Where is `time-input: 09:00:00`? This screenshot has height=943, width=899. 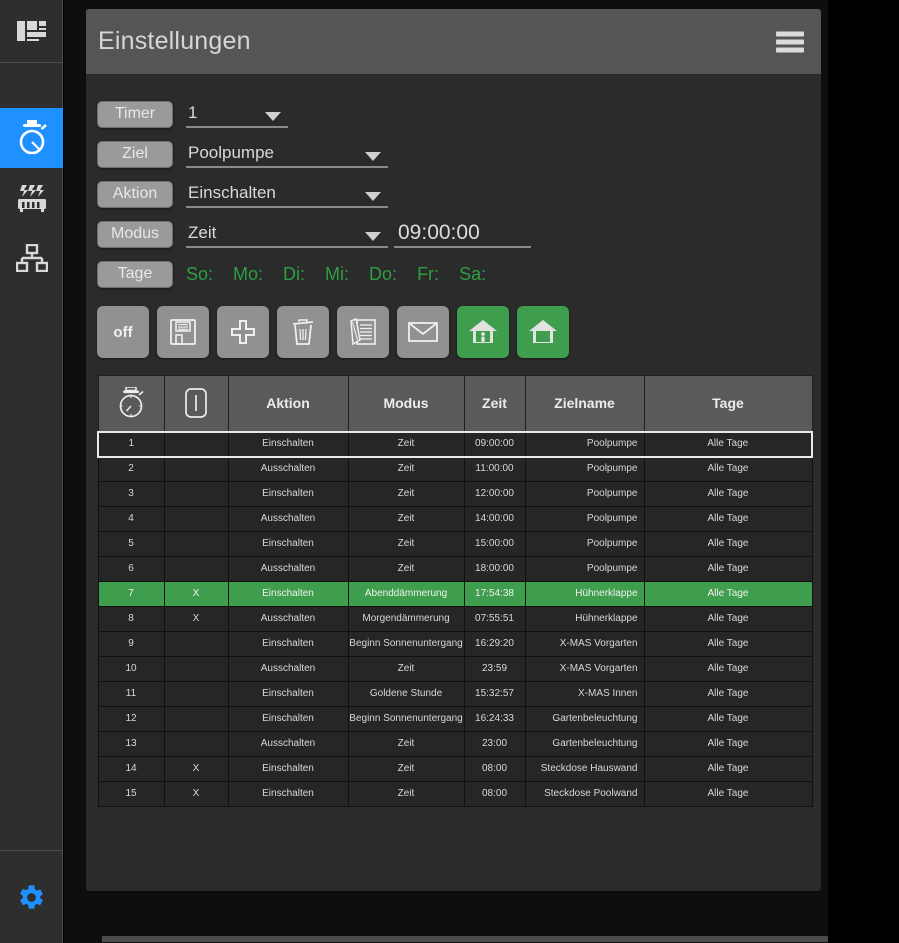 time-input: 09:00:00 is located at coordinates (462, 234).